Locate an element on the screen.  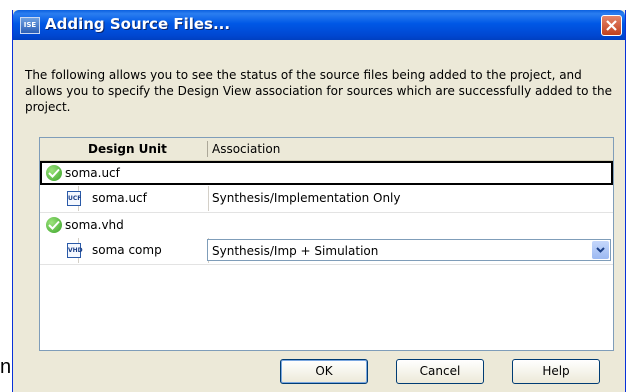
close-button is located at coordinates (611, 25).